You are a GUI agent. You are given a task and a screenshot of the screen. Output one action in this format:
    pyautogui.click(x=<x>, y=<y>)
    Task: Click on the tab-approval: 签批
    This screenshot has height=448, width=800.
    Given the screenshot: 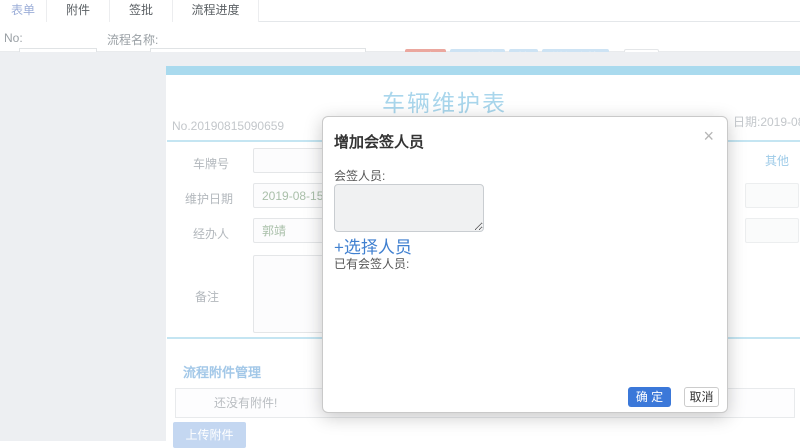 What is the action you would take?
    pyautogui.click(x=141, y=11)
    